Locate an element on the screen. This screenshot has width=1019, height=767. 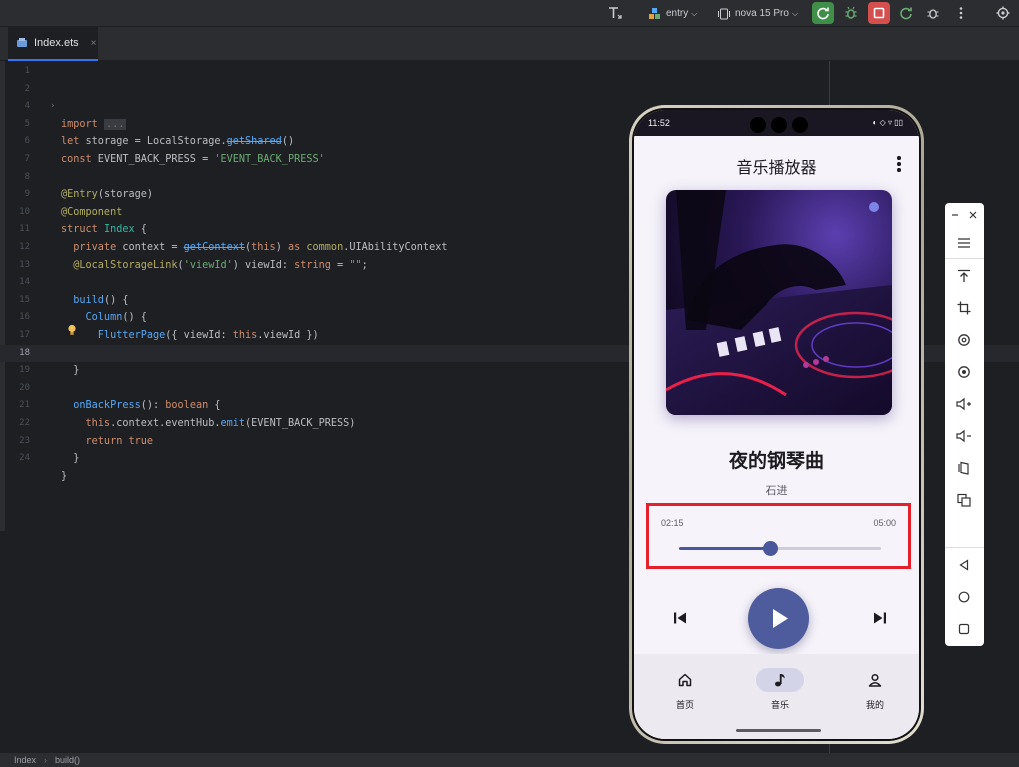
tab-index-ets: Index.ets × is located at coordinates (53, 44).